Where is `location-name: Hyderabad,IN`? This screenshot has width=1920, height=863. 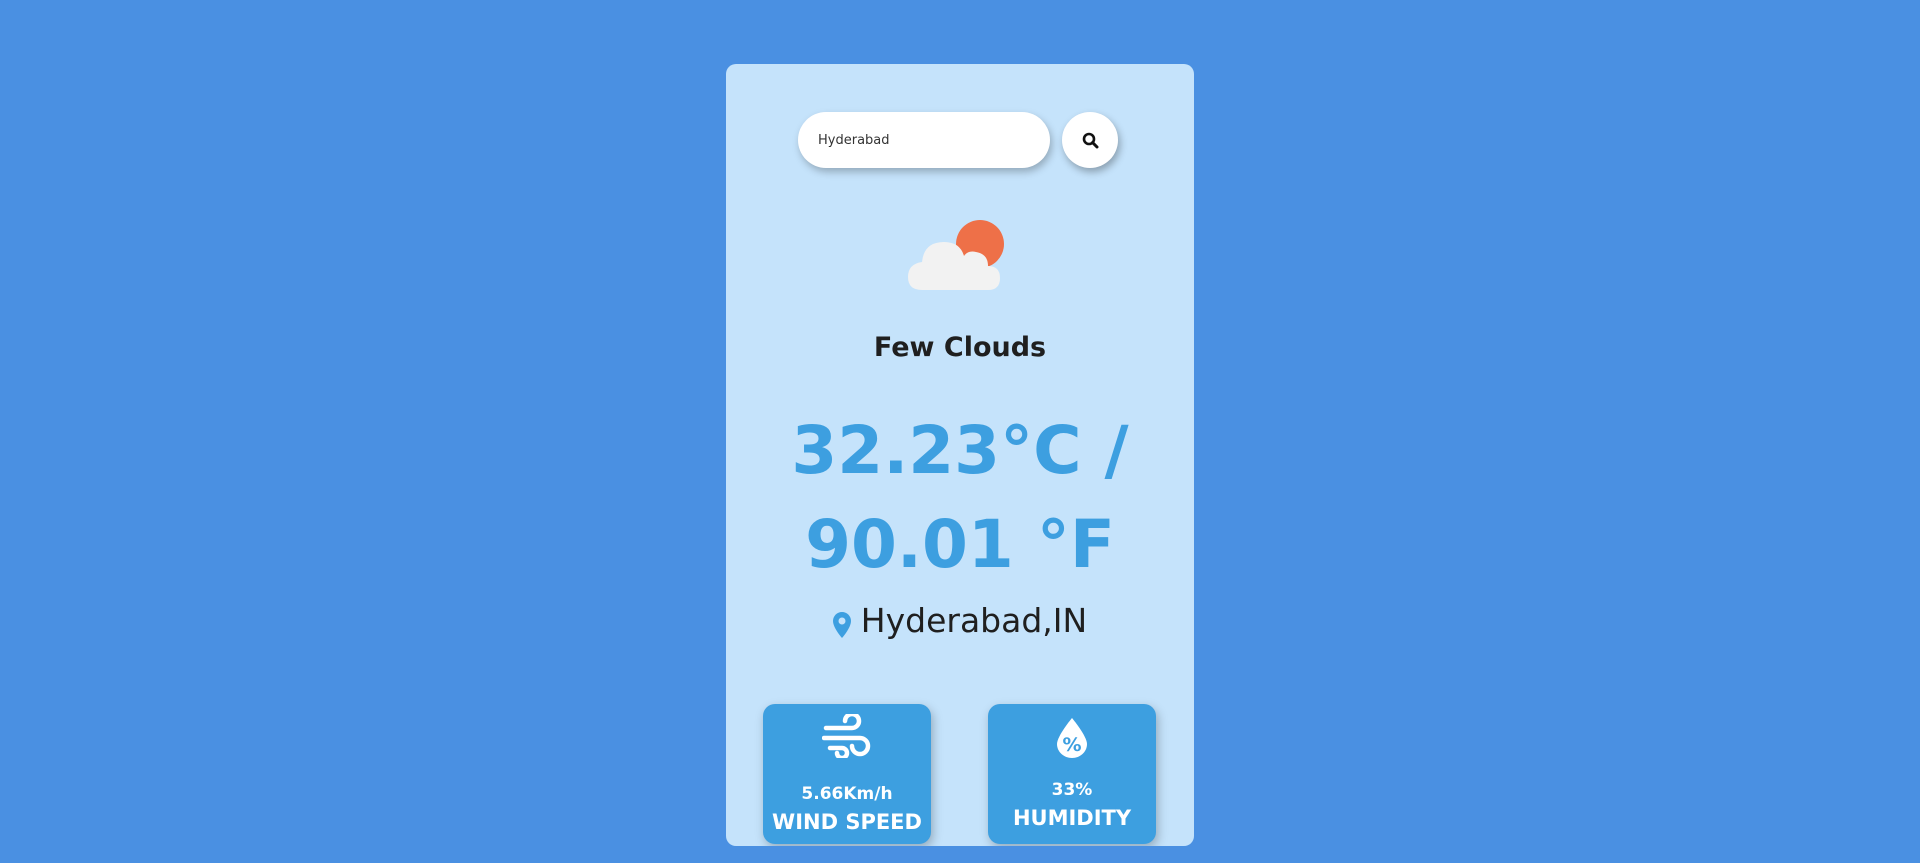
location-name: Hyderabad,IN is located at coordinates (974, 620).